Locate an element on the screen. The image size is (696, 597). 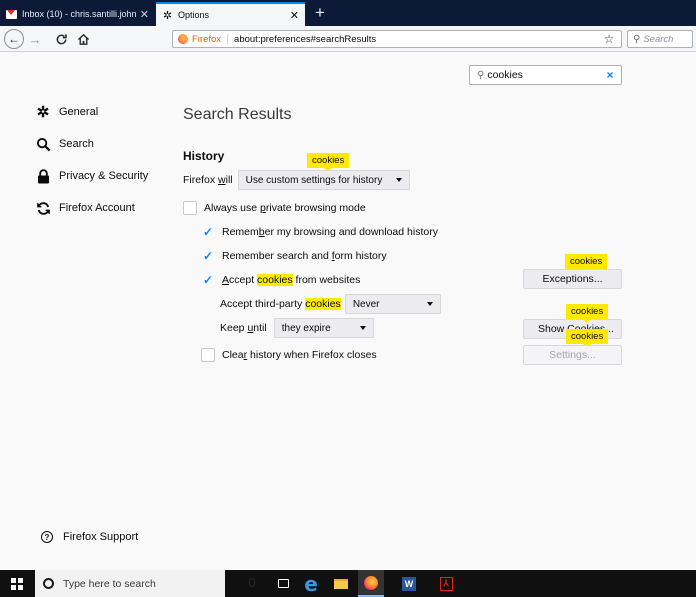
tab-inbox: Inbox (10) - chris.santilli.johnso ✕ is located at coordinates (77, 14).